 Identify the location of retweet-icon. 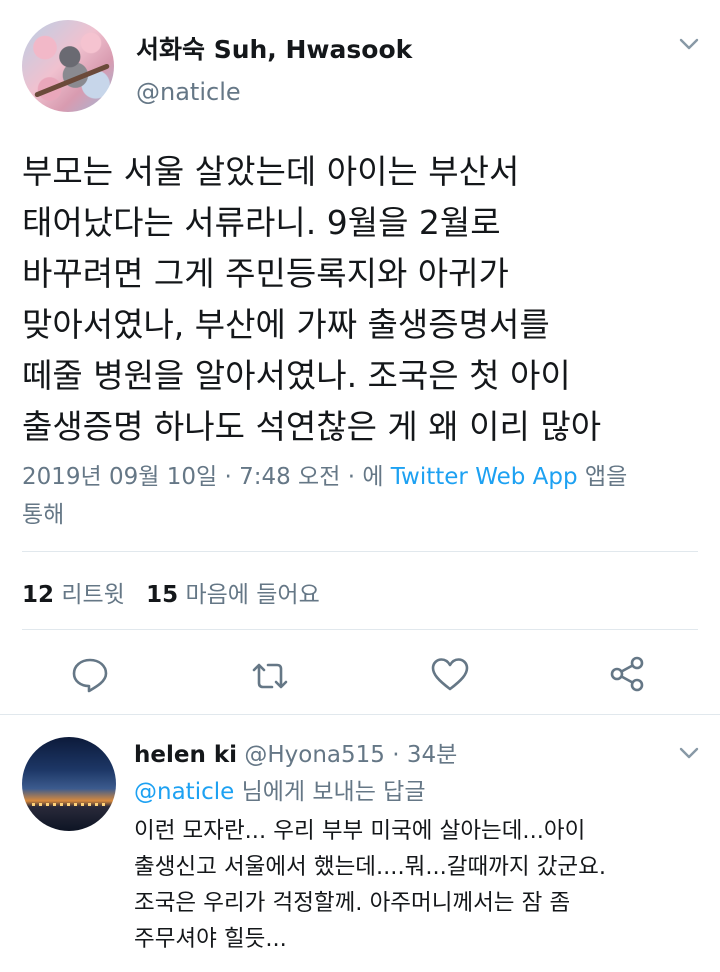
(270, 676).